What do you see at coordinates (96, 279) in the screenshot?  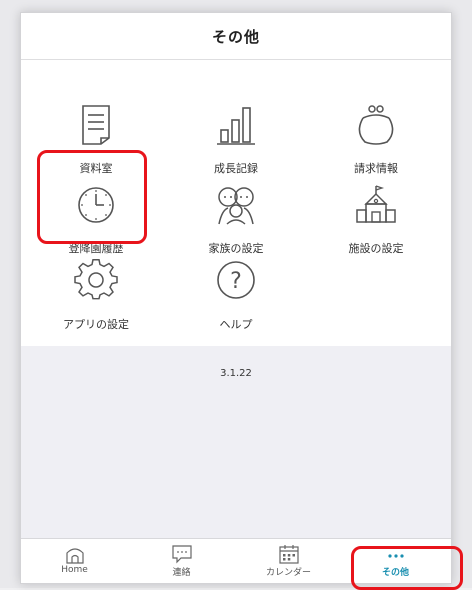 I see `gear-icon` at bounding box center [96, 279].